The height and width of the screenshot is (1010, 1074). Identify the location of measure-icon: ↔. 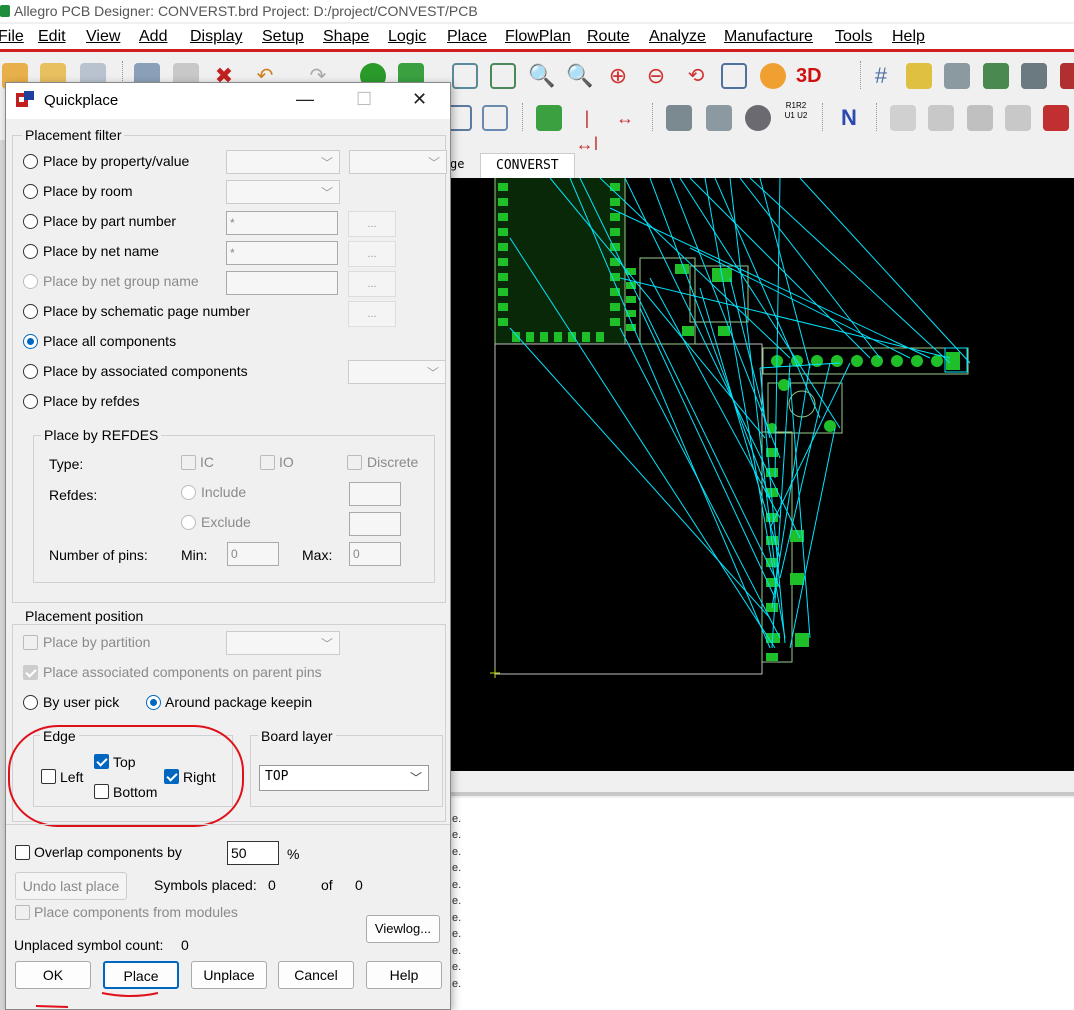
(625, 118).